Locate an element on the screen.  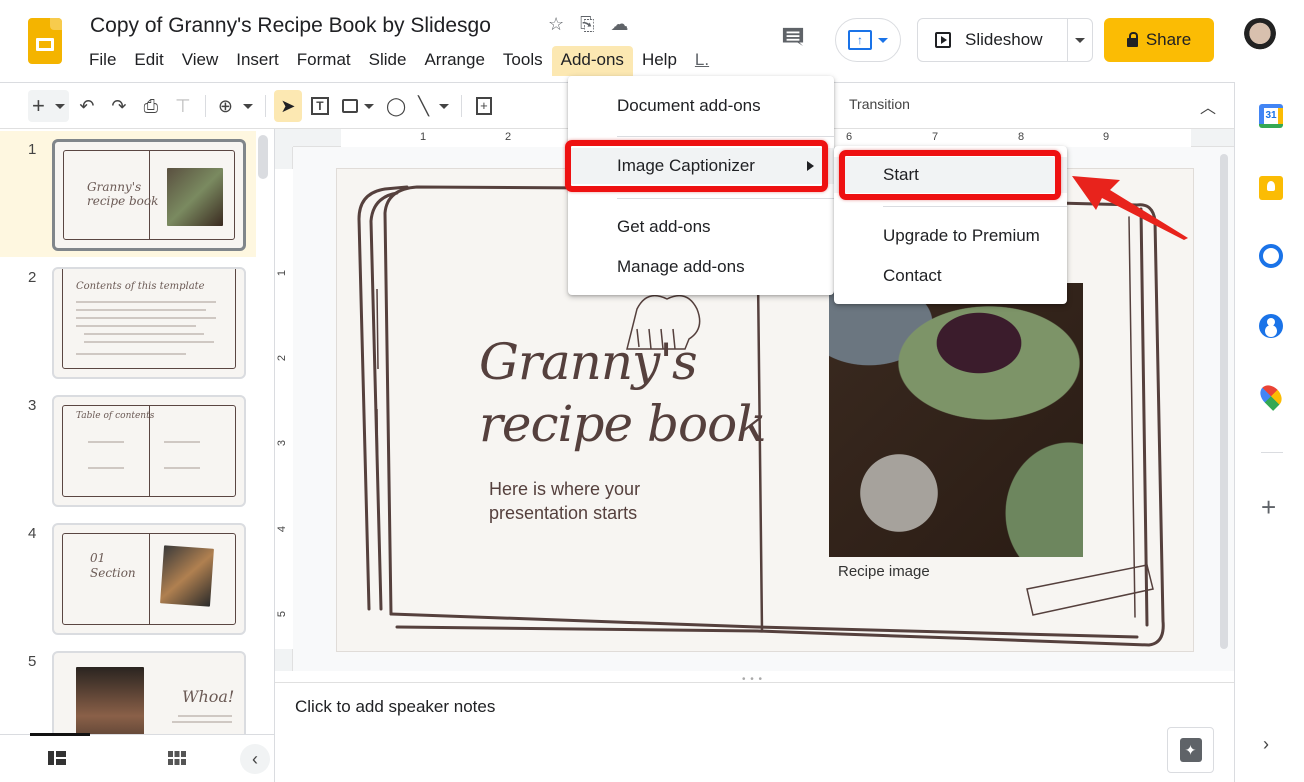
new-slide-button: + is located at coordinates (48, 106).